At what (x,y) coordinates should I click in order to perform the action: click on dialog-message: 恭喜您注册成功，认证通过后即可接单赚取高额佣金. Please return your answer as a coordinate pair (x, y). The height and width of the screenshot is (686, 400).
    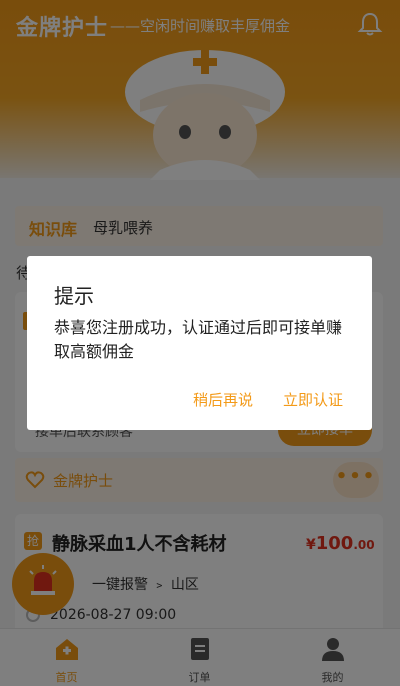
    Looking at the image, I should click on (198, 339).